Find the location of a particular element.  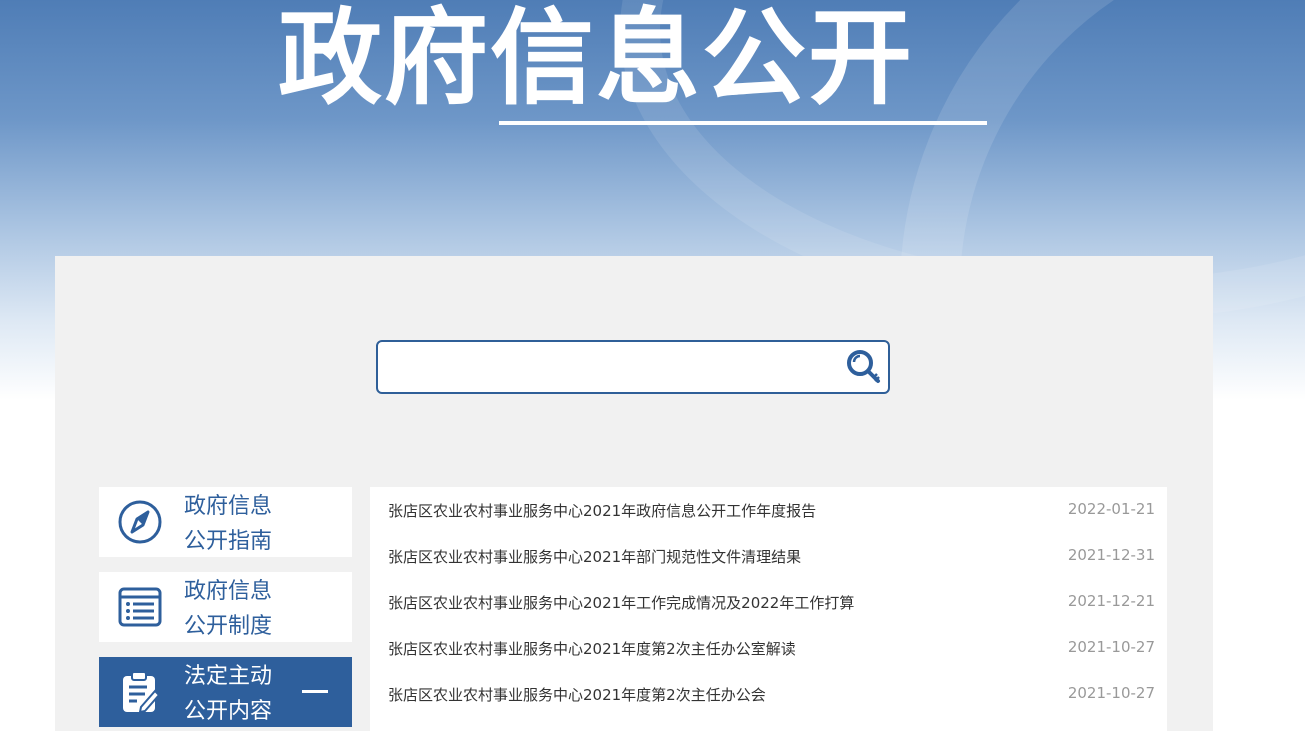

news-title-link: 张店区农业农村事业服务中心2021年部门规范性文件清理结果 is located at coordinates (594, 556).